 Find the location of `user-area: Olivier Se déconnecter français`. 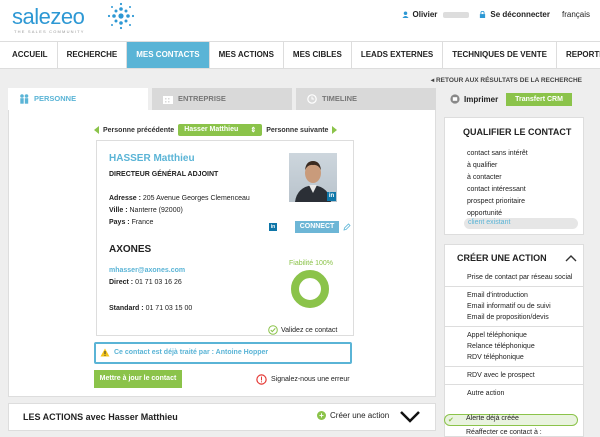

user-area: Olivier Se déconnecter français is located at coordinates (495, 14).